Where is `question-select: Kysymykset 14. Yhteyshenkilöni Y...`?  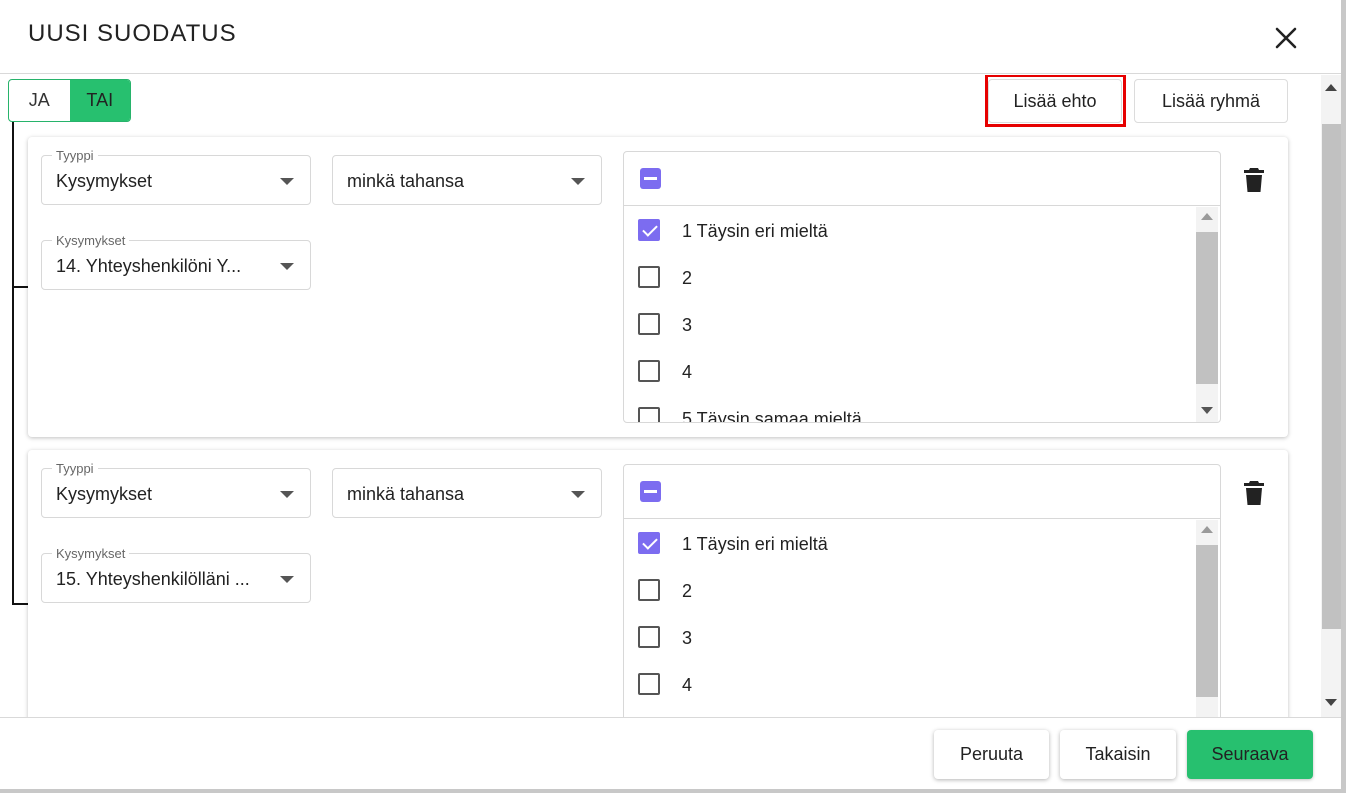
question-select: Kysymykset 14. Yhteyshenkilöni Y... is located at coordinates (176, 261).